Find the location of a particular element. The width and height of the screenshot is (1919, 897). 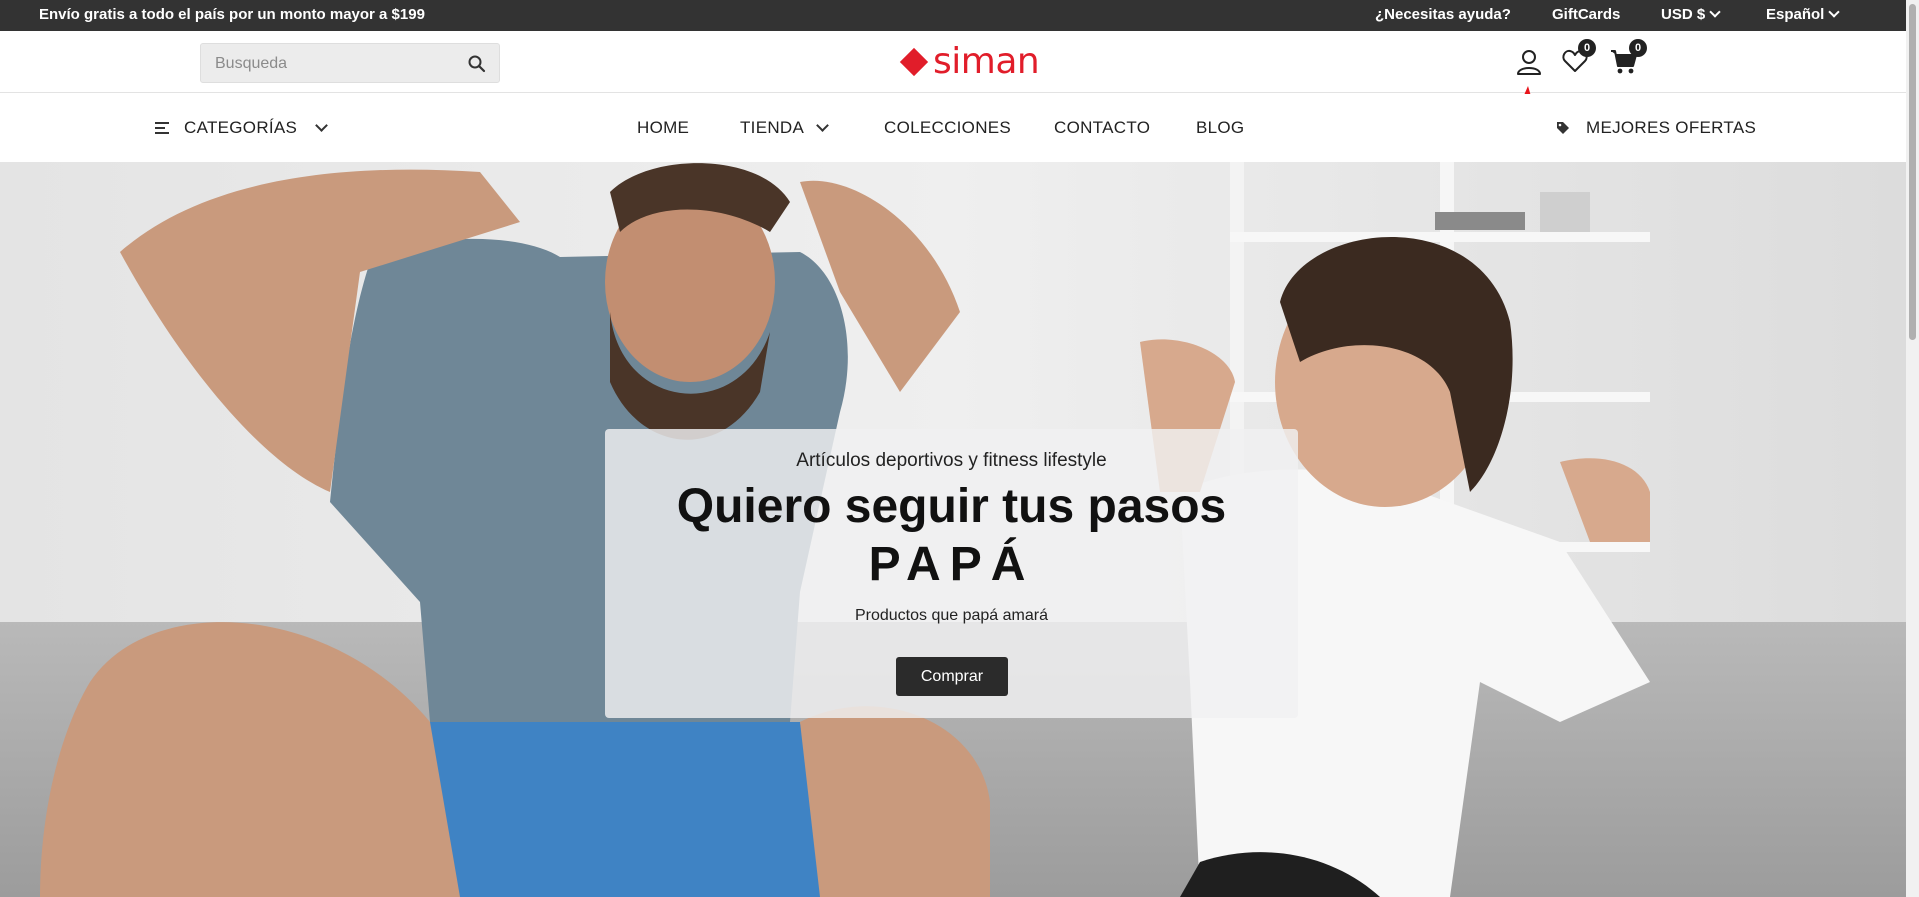

logo-diamond-icon is located at coordinates (914, 62).